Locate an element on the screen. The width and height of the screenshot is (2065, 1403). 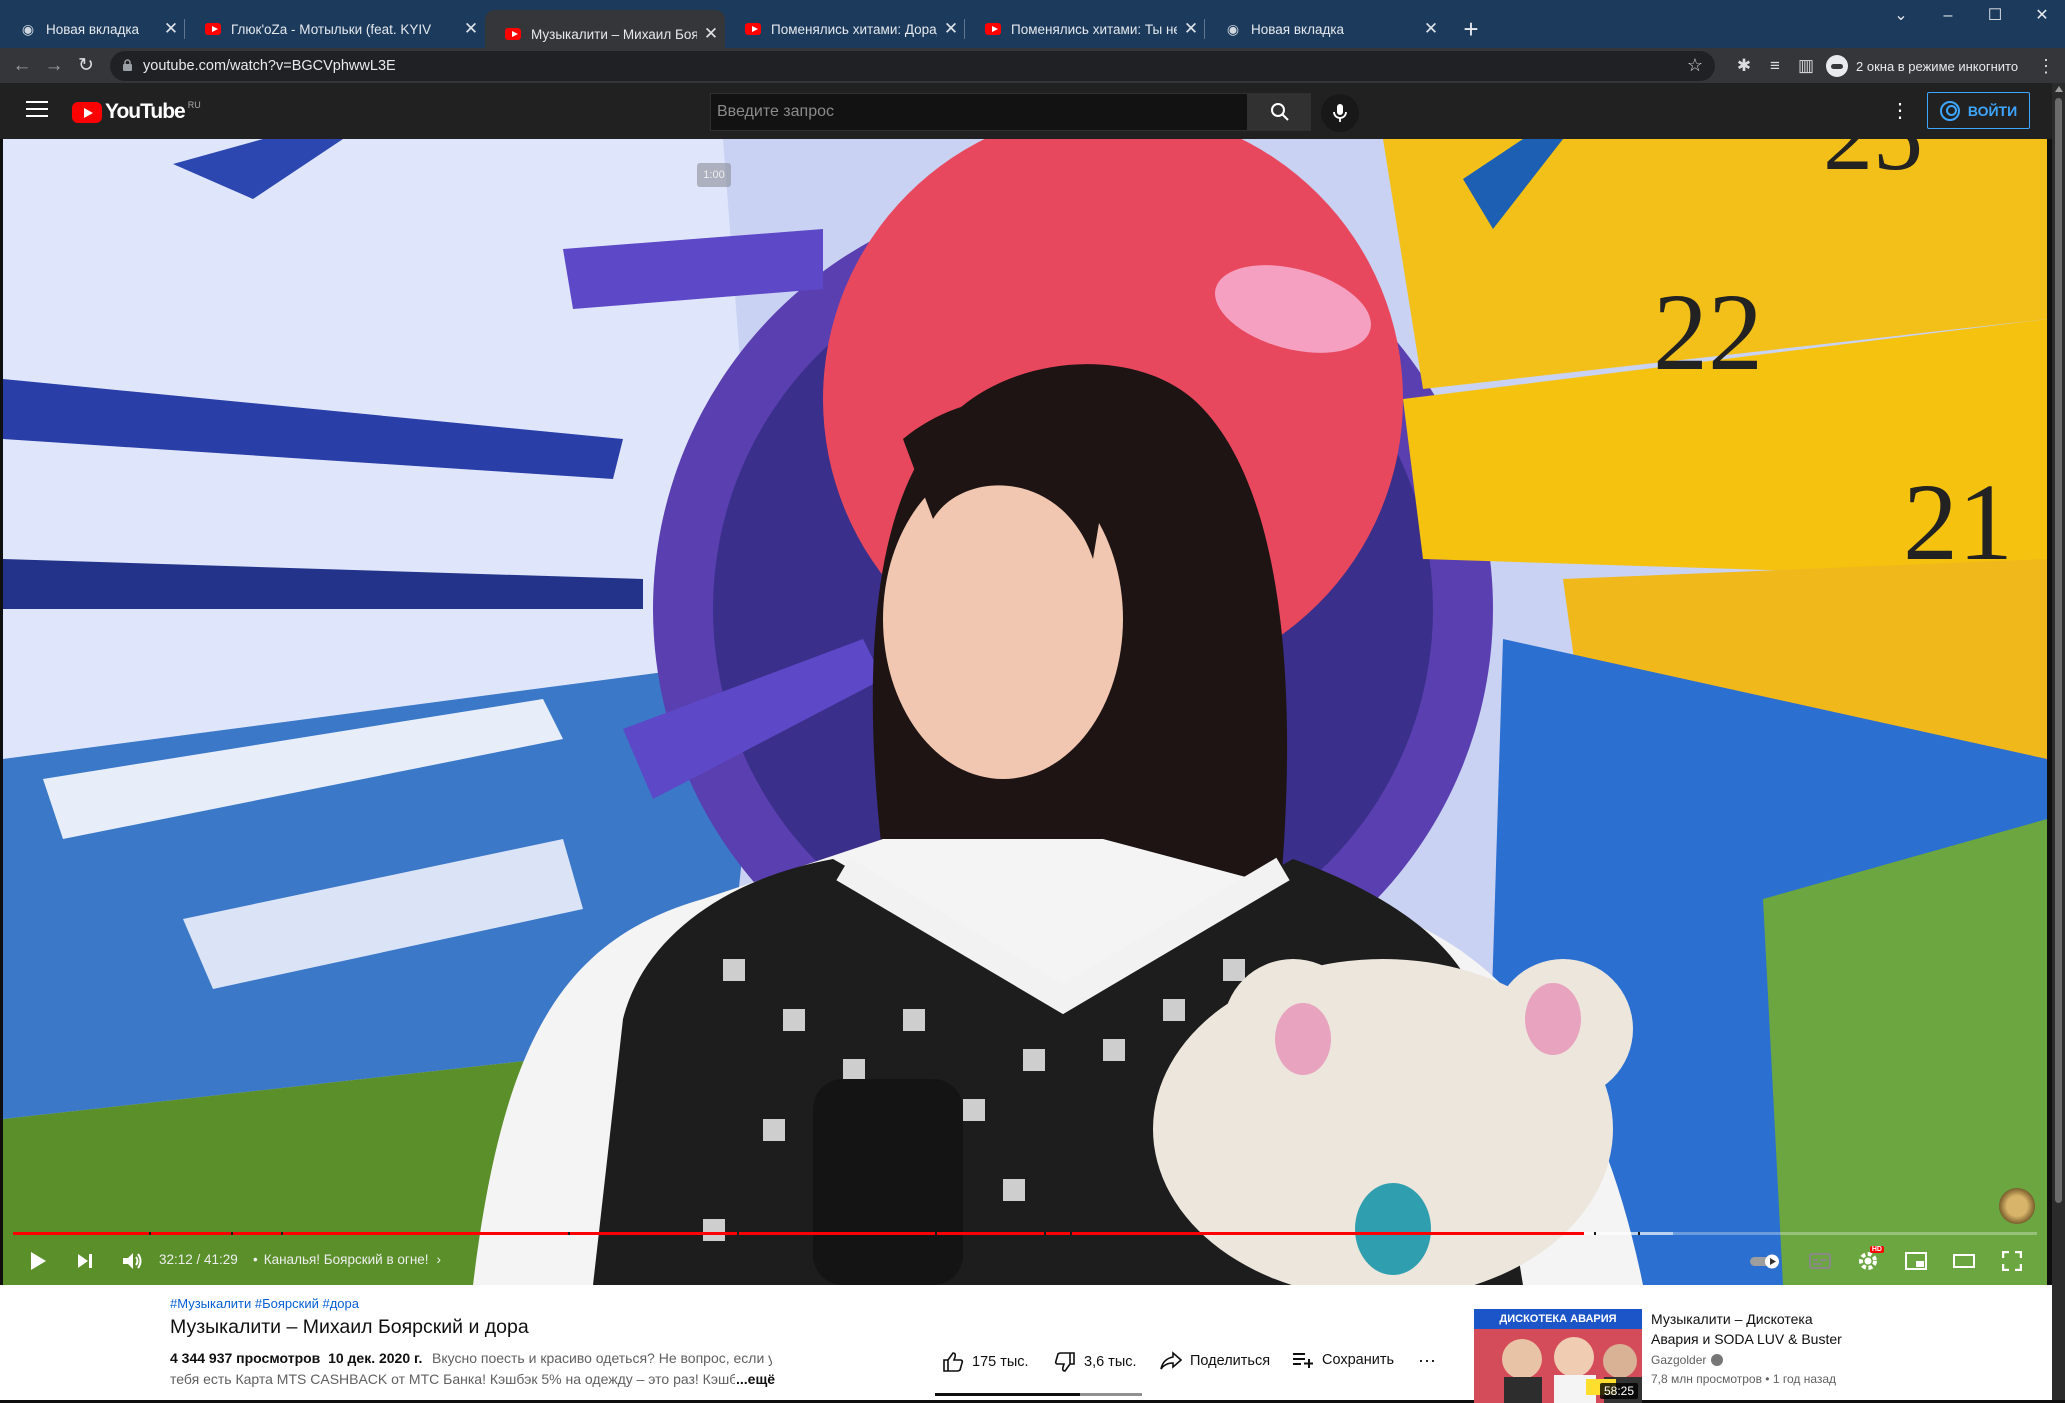
like-button: 175 тыс. is located at coordinates (985, 1362).